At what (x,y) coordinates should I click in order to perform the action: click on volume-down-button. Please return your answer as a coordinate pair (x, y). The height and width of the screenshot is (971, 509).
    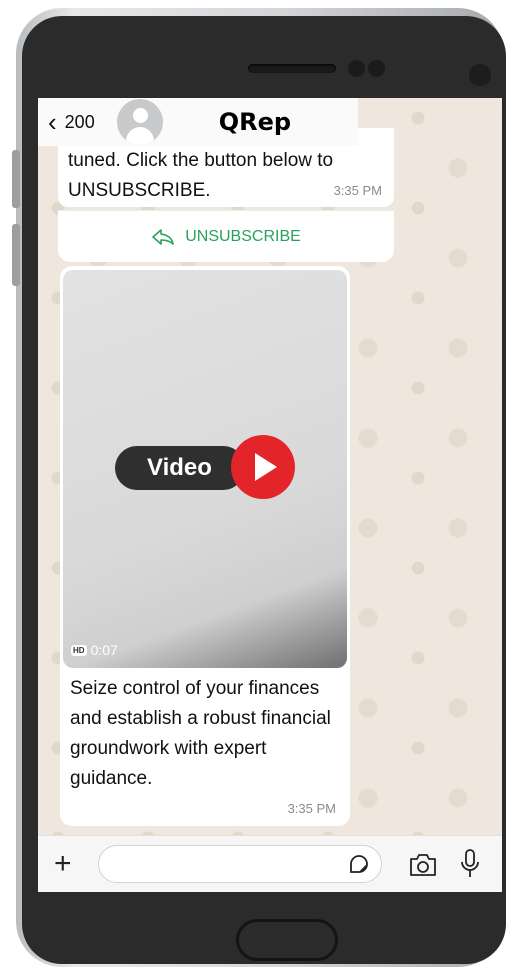
    Looking at the image, I should click on (16, 255).